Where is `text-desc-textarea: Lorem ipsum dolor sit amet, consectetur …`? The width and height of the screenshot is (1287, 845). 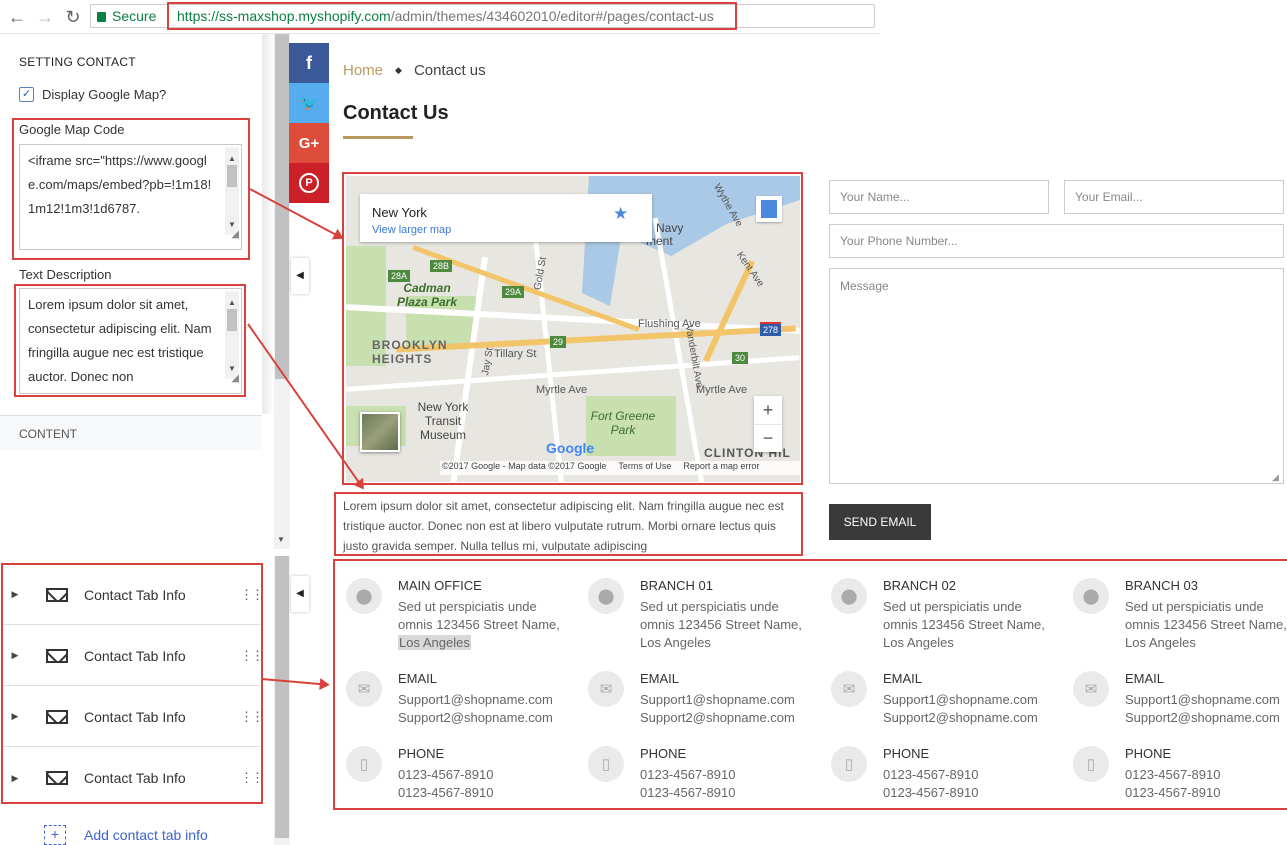
text-desc-textarea: Lorem ipsum dolor sit amet, consectetur … is located at coordinates (130, 341).